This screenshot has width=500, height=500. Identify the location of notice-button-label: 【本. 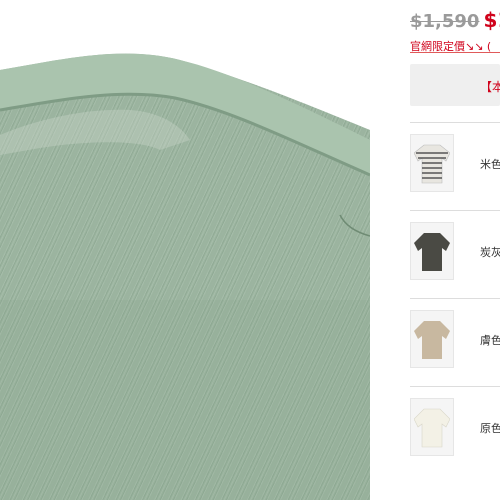
(490, 87).